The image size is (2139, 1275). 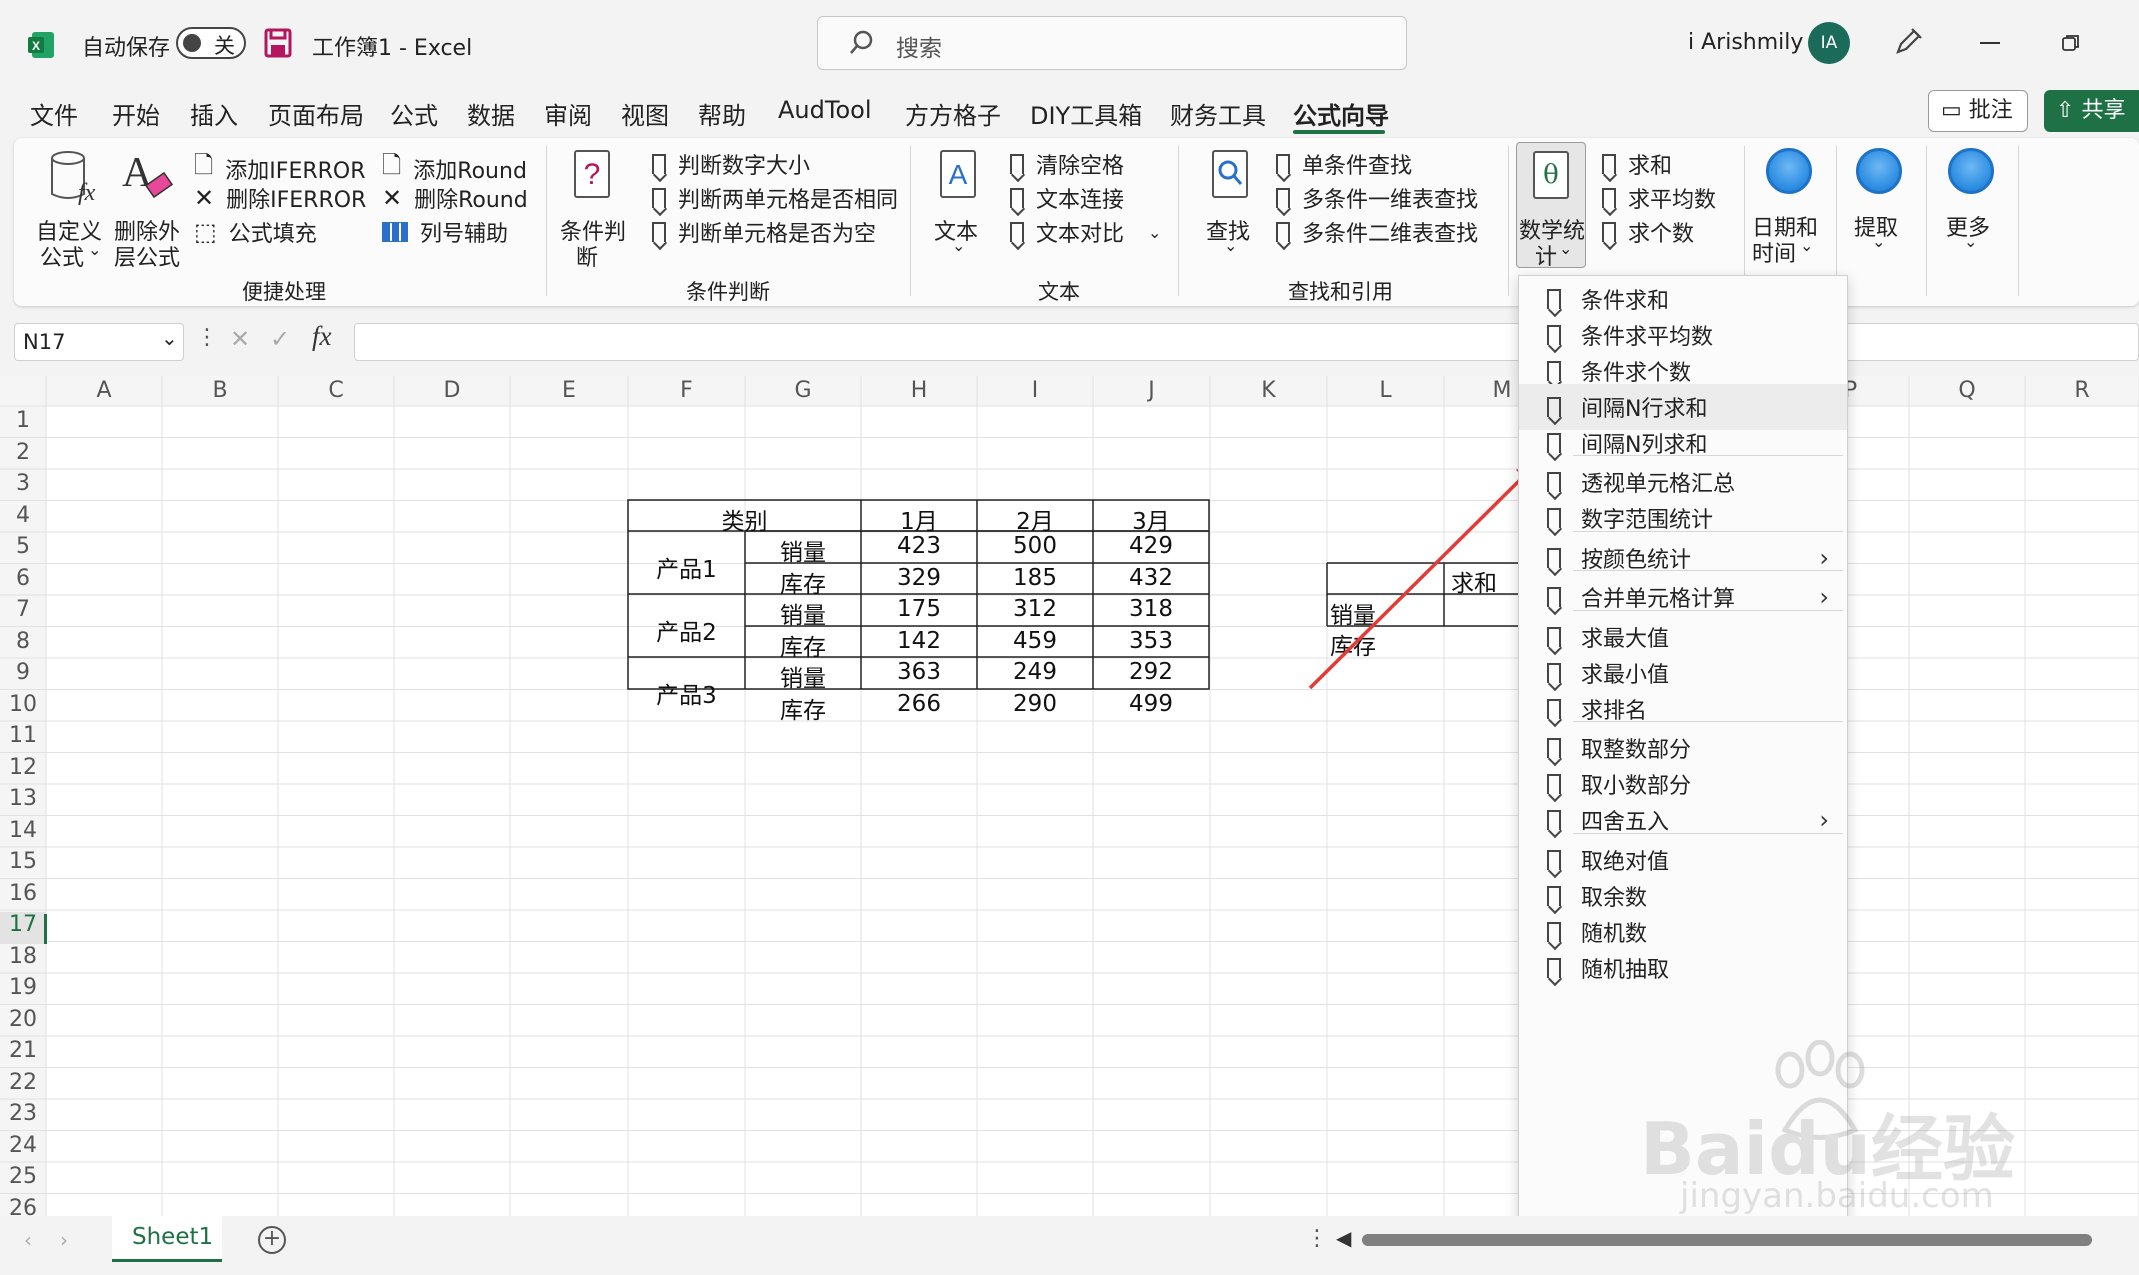 What do you see at coordinates (1151, 609) in the screenshot?
I see `table-cell: 318` at bounding box center [1151, 609].